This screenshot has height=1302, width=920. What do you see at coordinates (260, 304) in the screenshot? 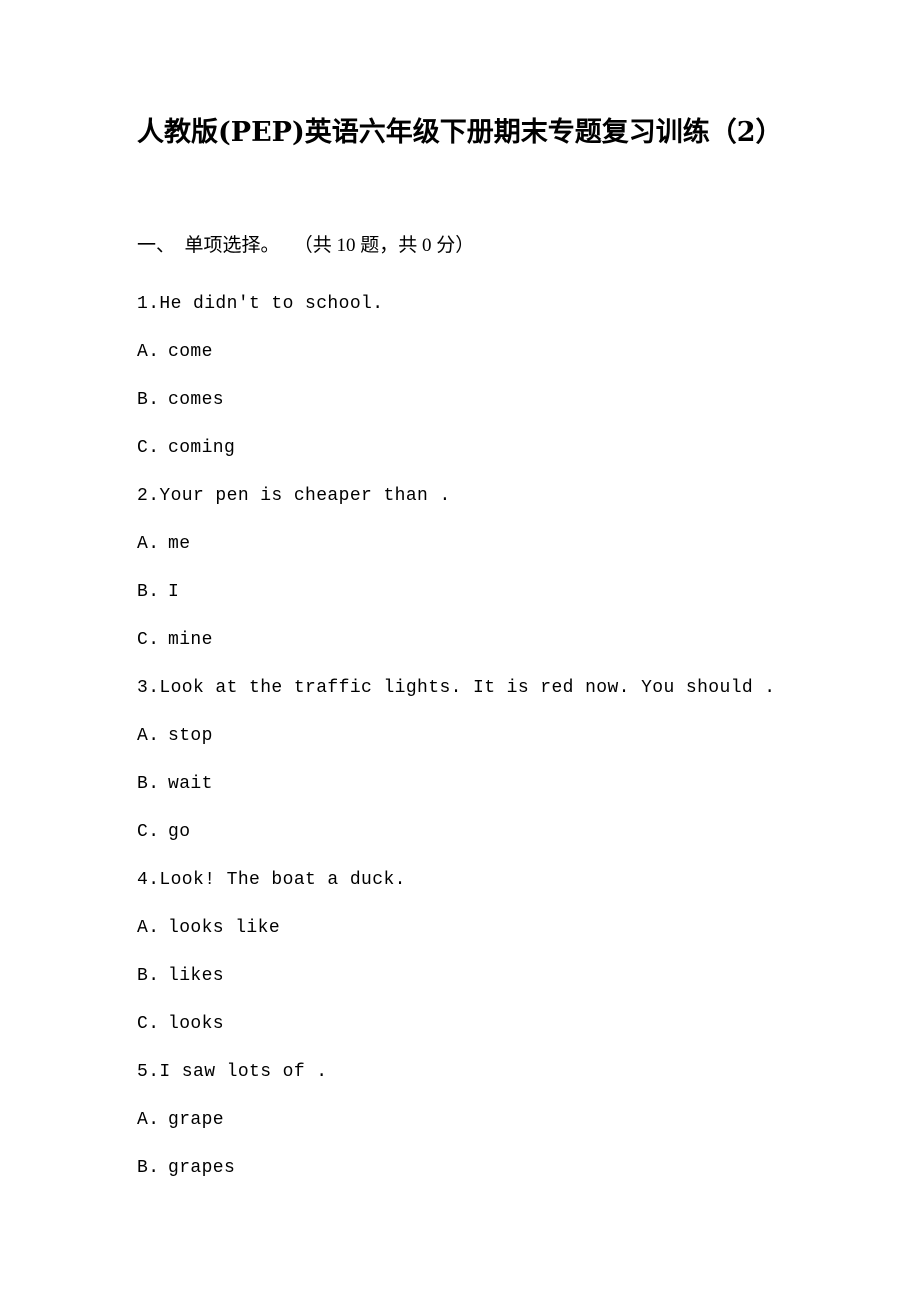
I see `question-stem: 1.He didn't to school.` at bounding box center [260, 304].